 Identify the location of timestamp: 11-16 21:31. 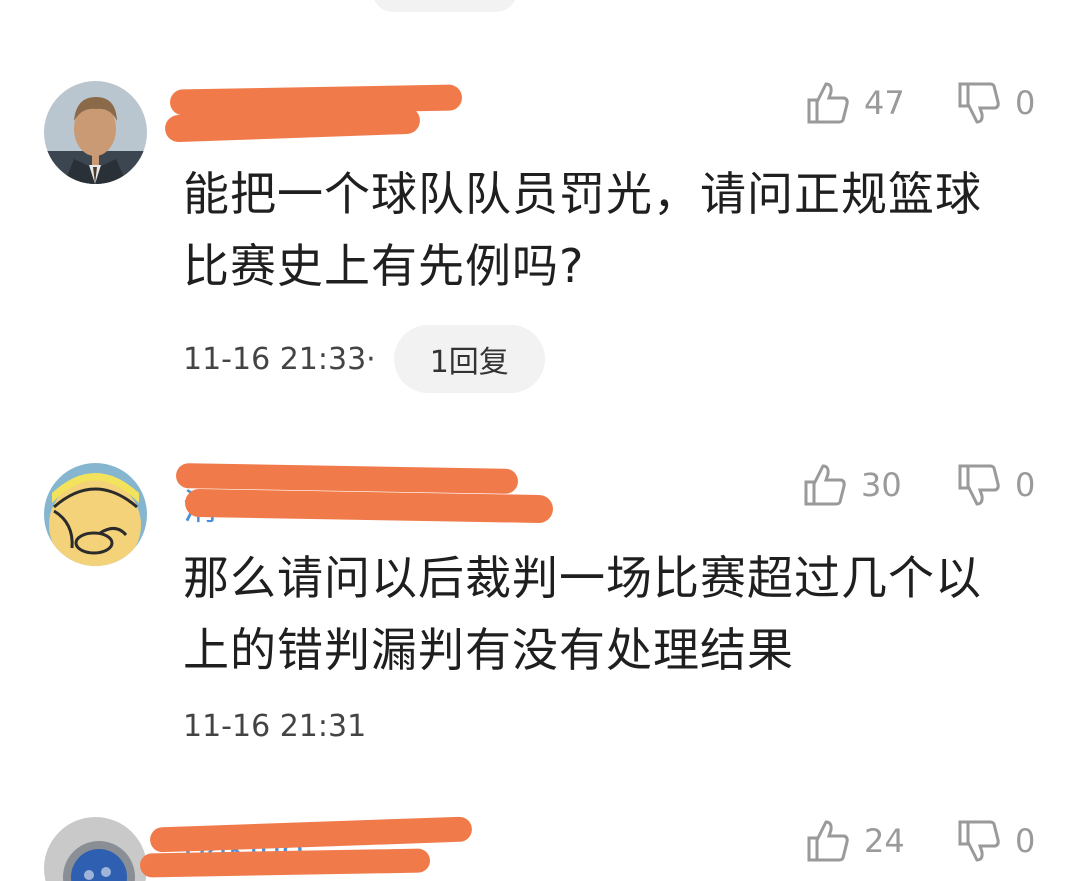
(275, 726).